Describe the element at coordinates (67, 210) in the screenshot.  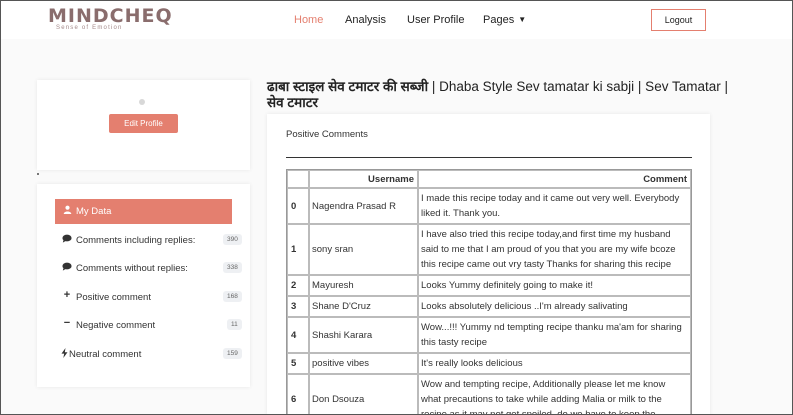
I see `user-icon` at that location.